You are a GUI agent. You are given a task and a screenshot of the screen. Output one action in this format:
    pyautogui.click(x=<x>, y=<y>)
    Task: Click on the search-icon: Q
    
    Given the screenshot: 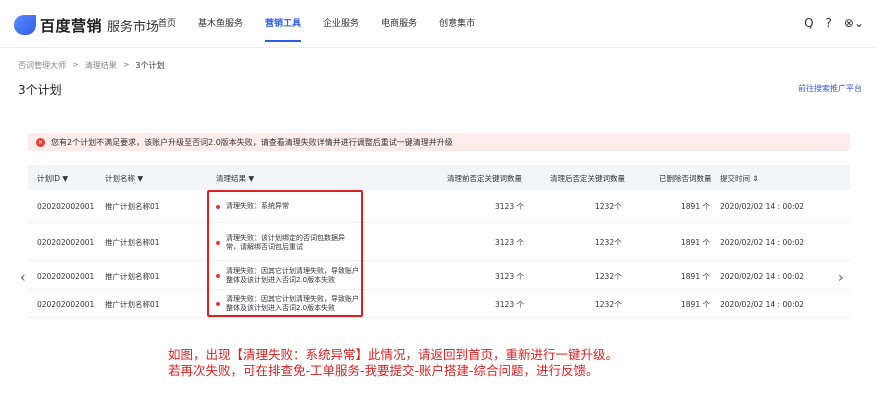 What is the action you would take?
    pyautogui.click(x=808, y=23)
    